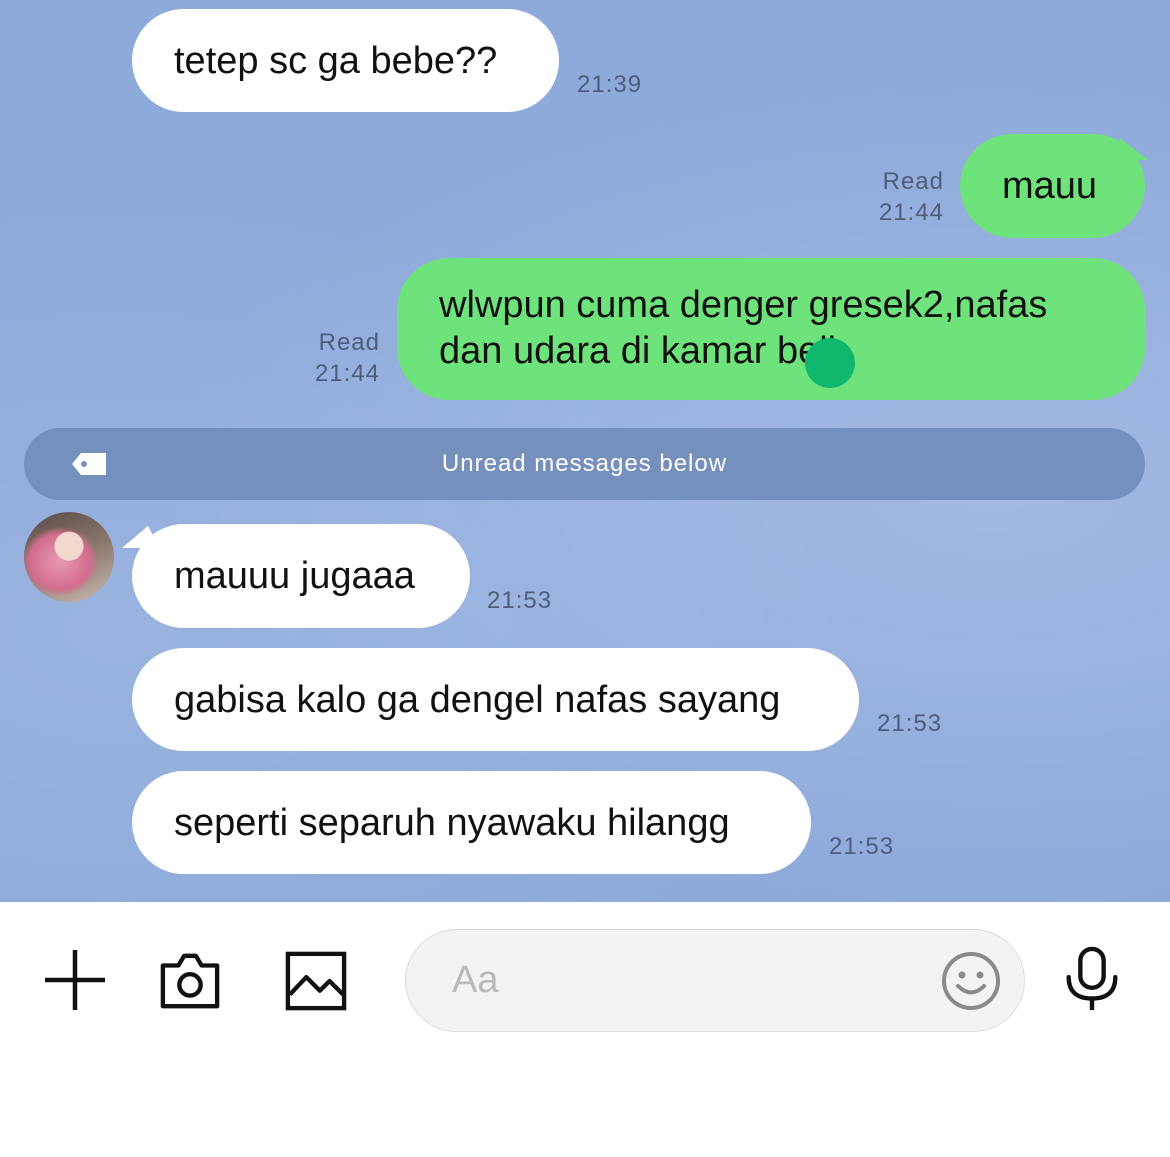 The height and width of the screenshot is (1157, 1170). Describe the element at coordinates (715, 980) in the screenshot. I see `message-input: Aa` at that location.